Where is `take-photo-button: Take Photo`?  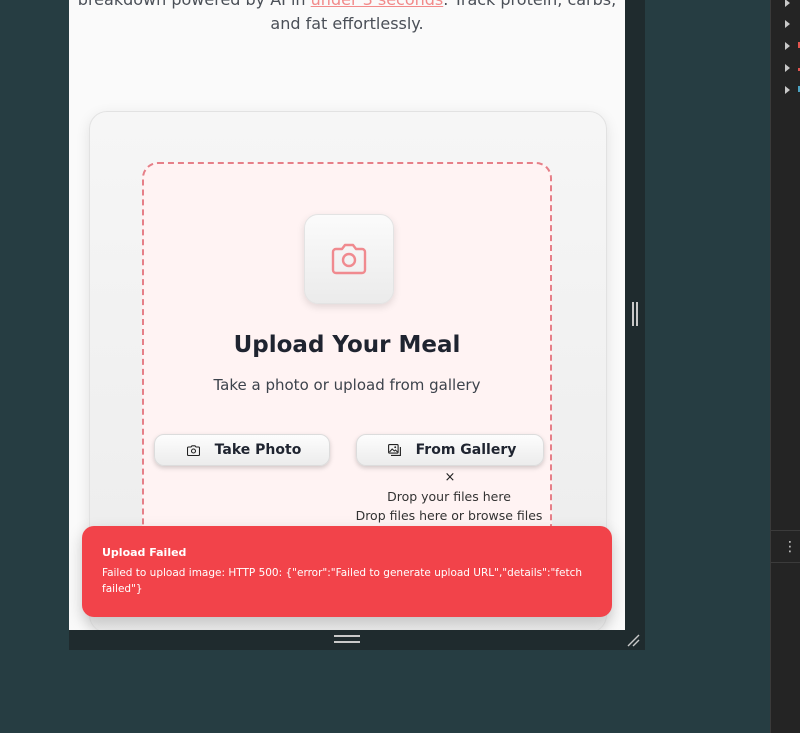 take-photo-button: Take Photo is located at coordinates (242, 450).